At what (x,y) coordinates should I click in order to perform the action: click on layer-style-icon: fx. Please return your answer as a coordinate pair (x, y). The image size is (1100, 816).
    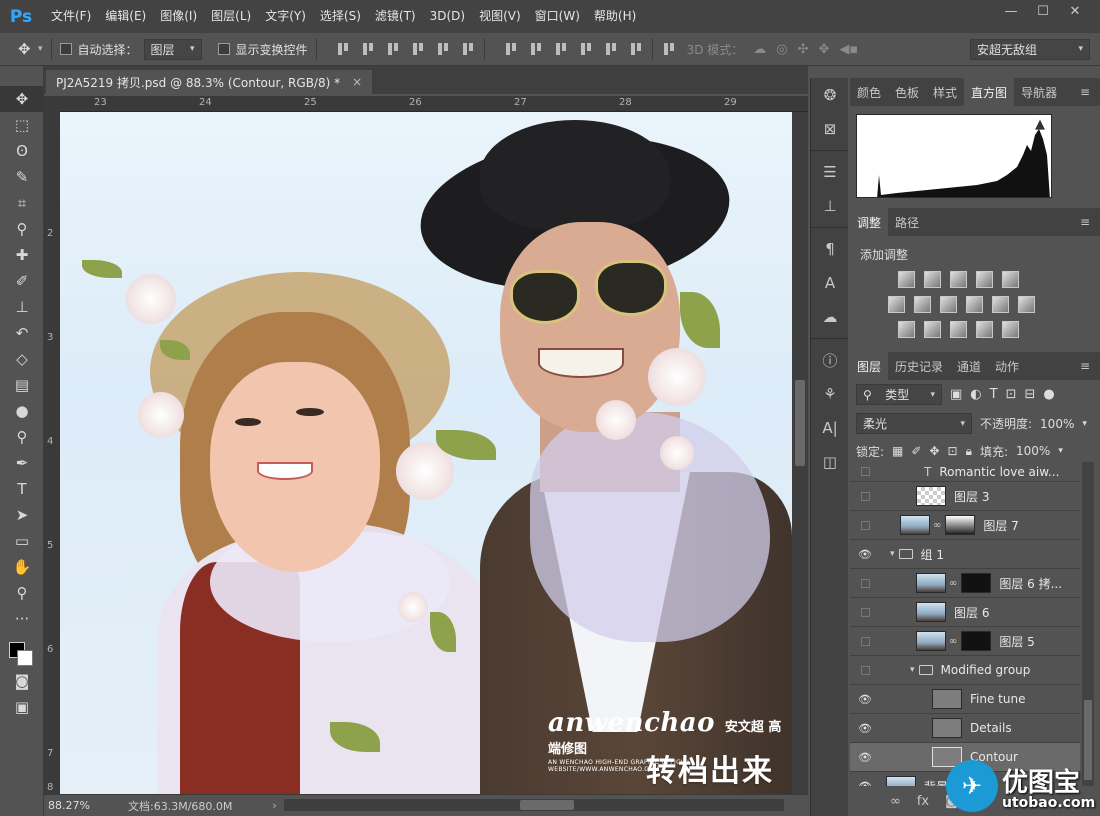
    Looking at the image, I should click on (923, 801).